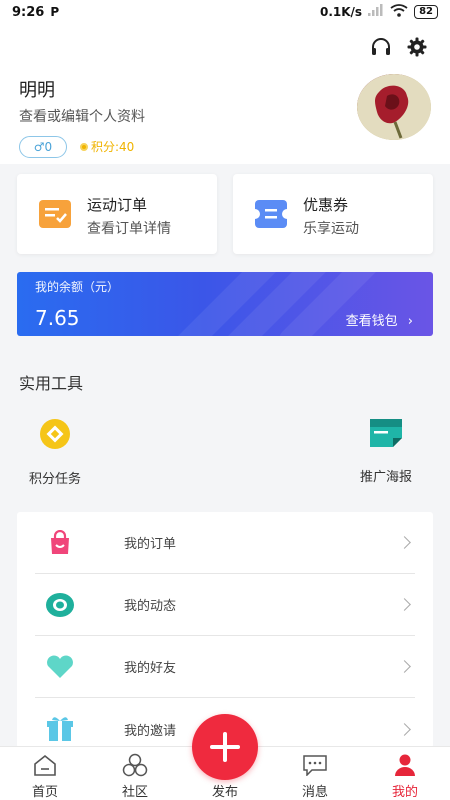 The height and width of the screenshot is (800, 450). I want to click on coupon-card: 优惠券 乐享运动, so click(333, 214).